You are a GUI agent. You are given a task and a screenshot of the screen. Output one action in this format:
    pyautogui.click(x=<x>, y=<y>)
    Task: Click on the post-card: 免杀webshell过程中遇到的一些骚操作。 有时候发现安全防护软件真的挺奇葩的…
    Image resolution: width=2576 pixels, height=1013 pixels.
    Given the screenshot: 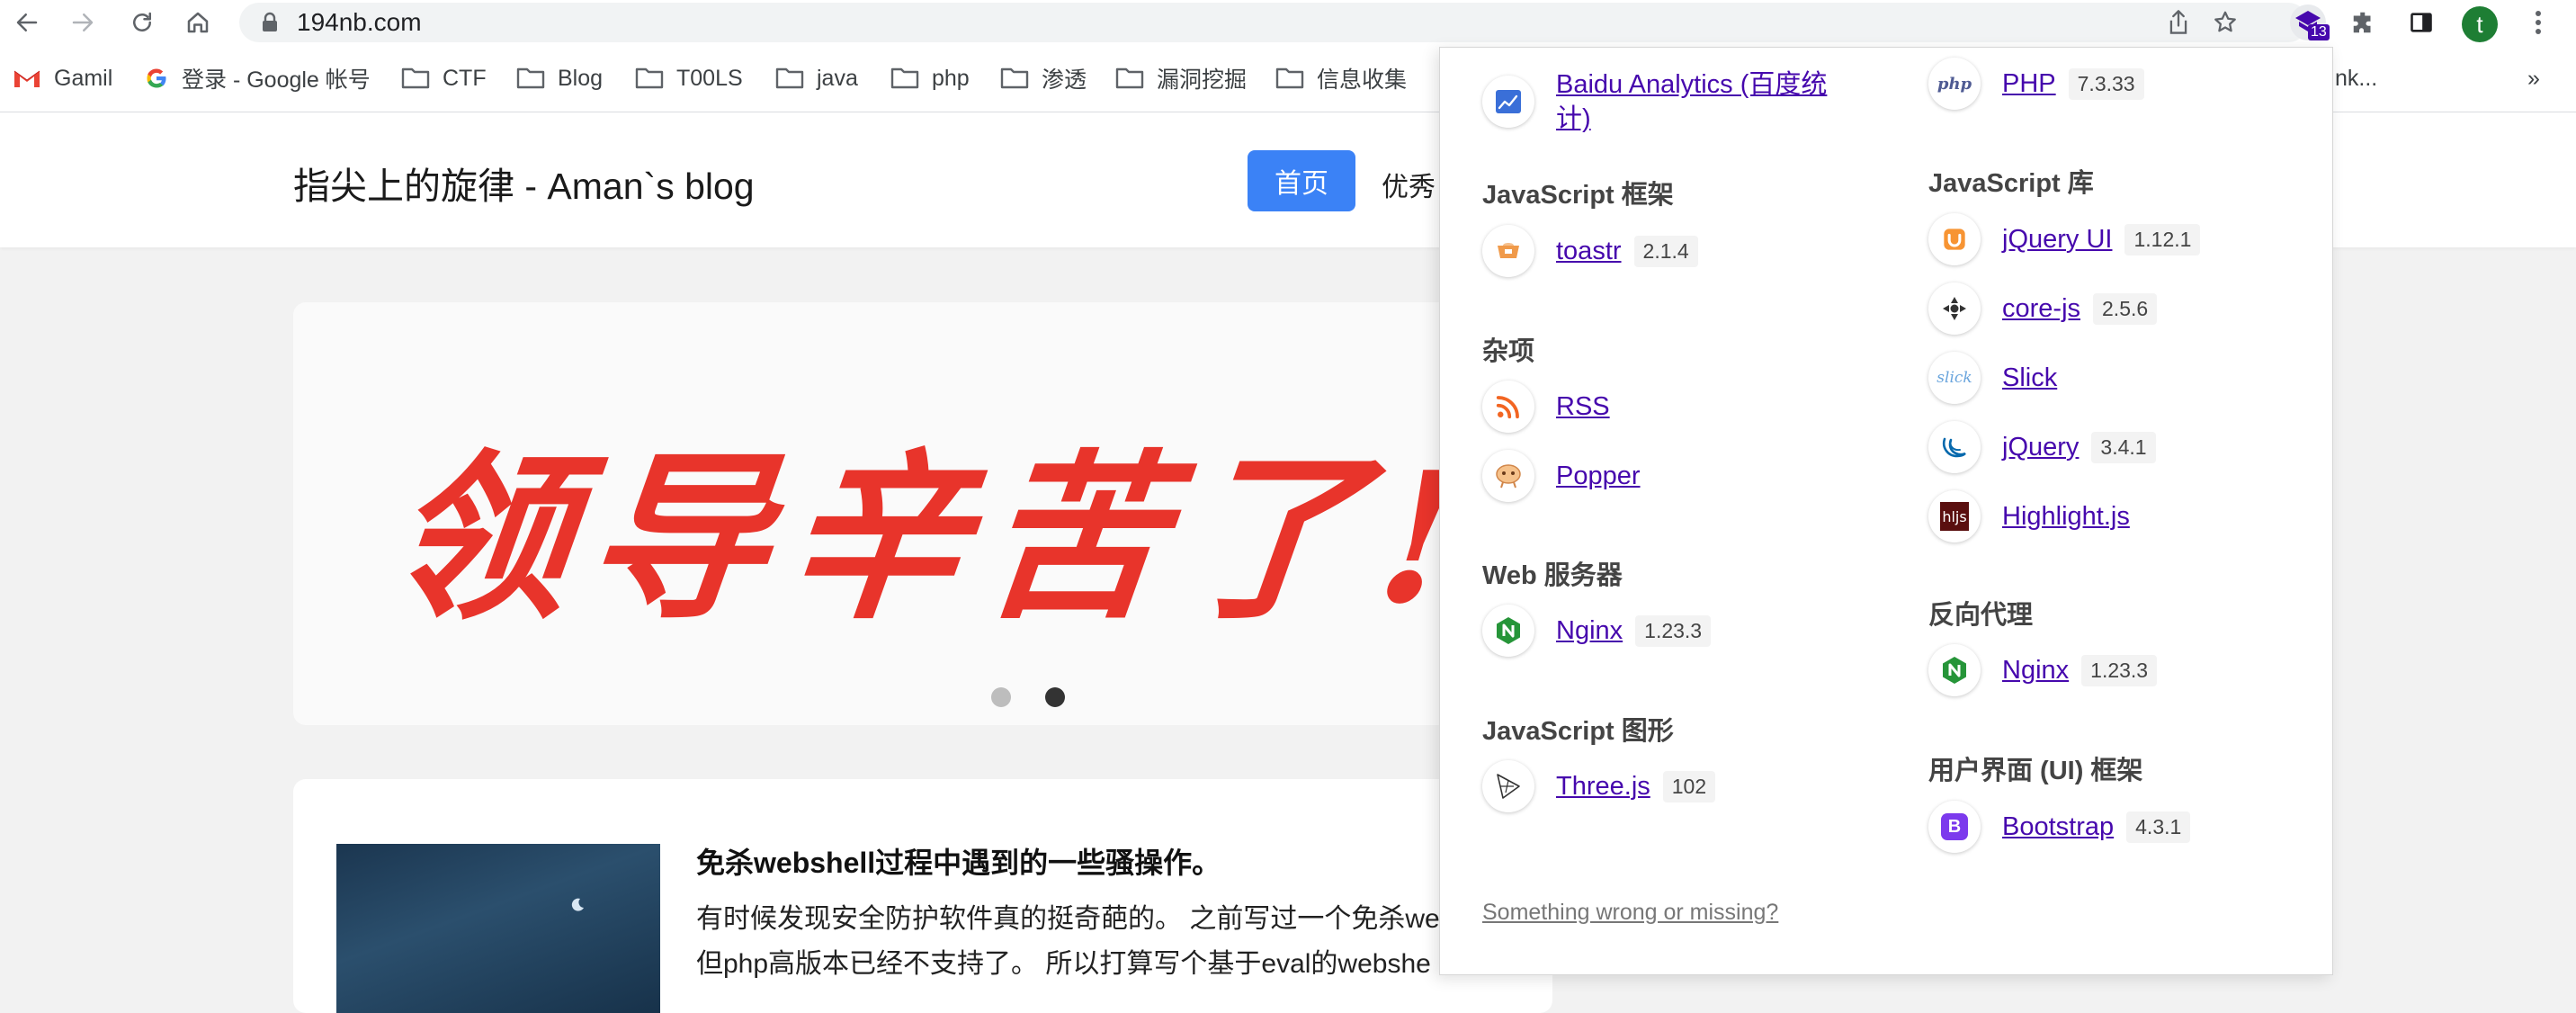 What is the action you would take?
    pyautogui.click(x=922, y=896)
    